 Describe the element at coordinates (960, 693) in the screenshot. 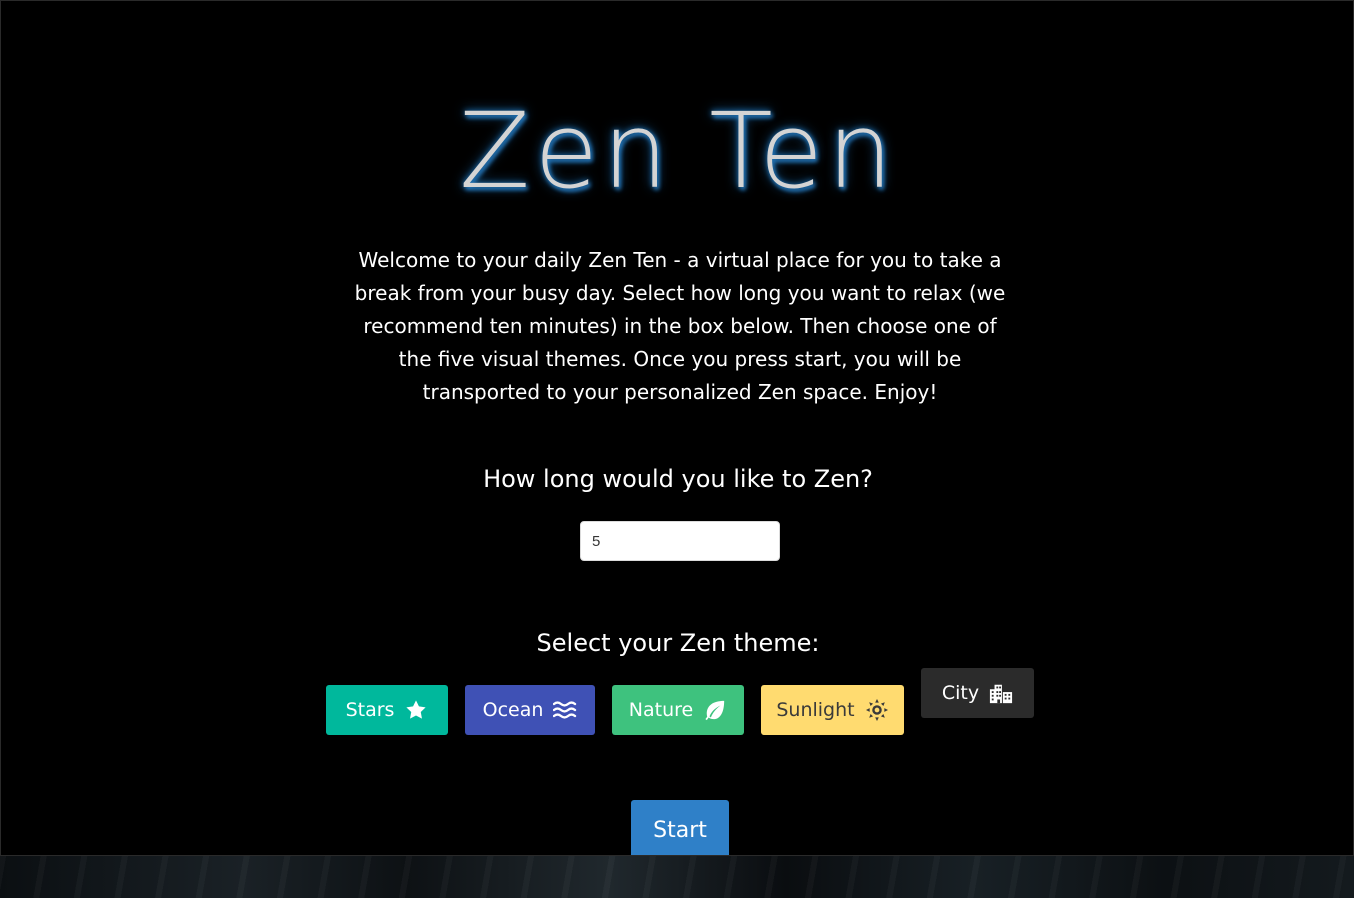

I see `theme-button-label: City` at that location.